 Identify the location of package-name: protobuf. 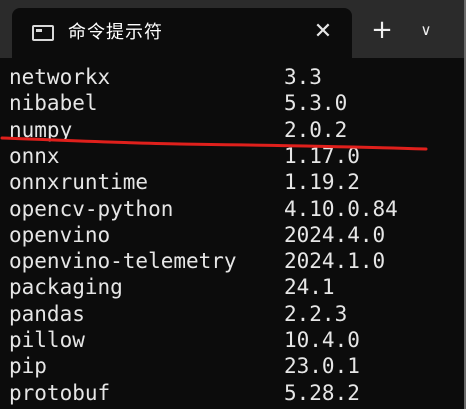
(60, 392).